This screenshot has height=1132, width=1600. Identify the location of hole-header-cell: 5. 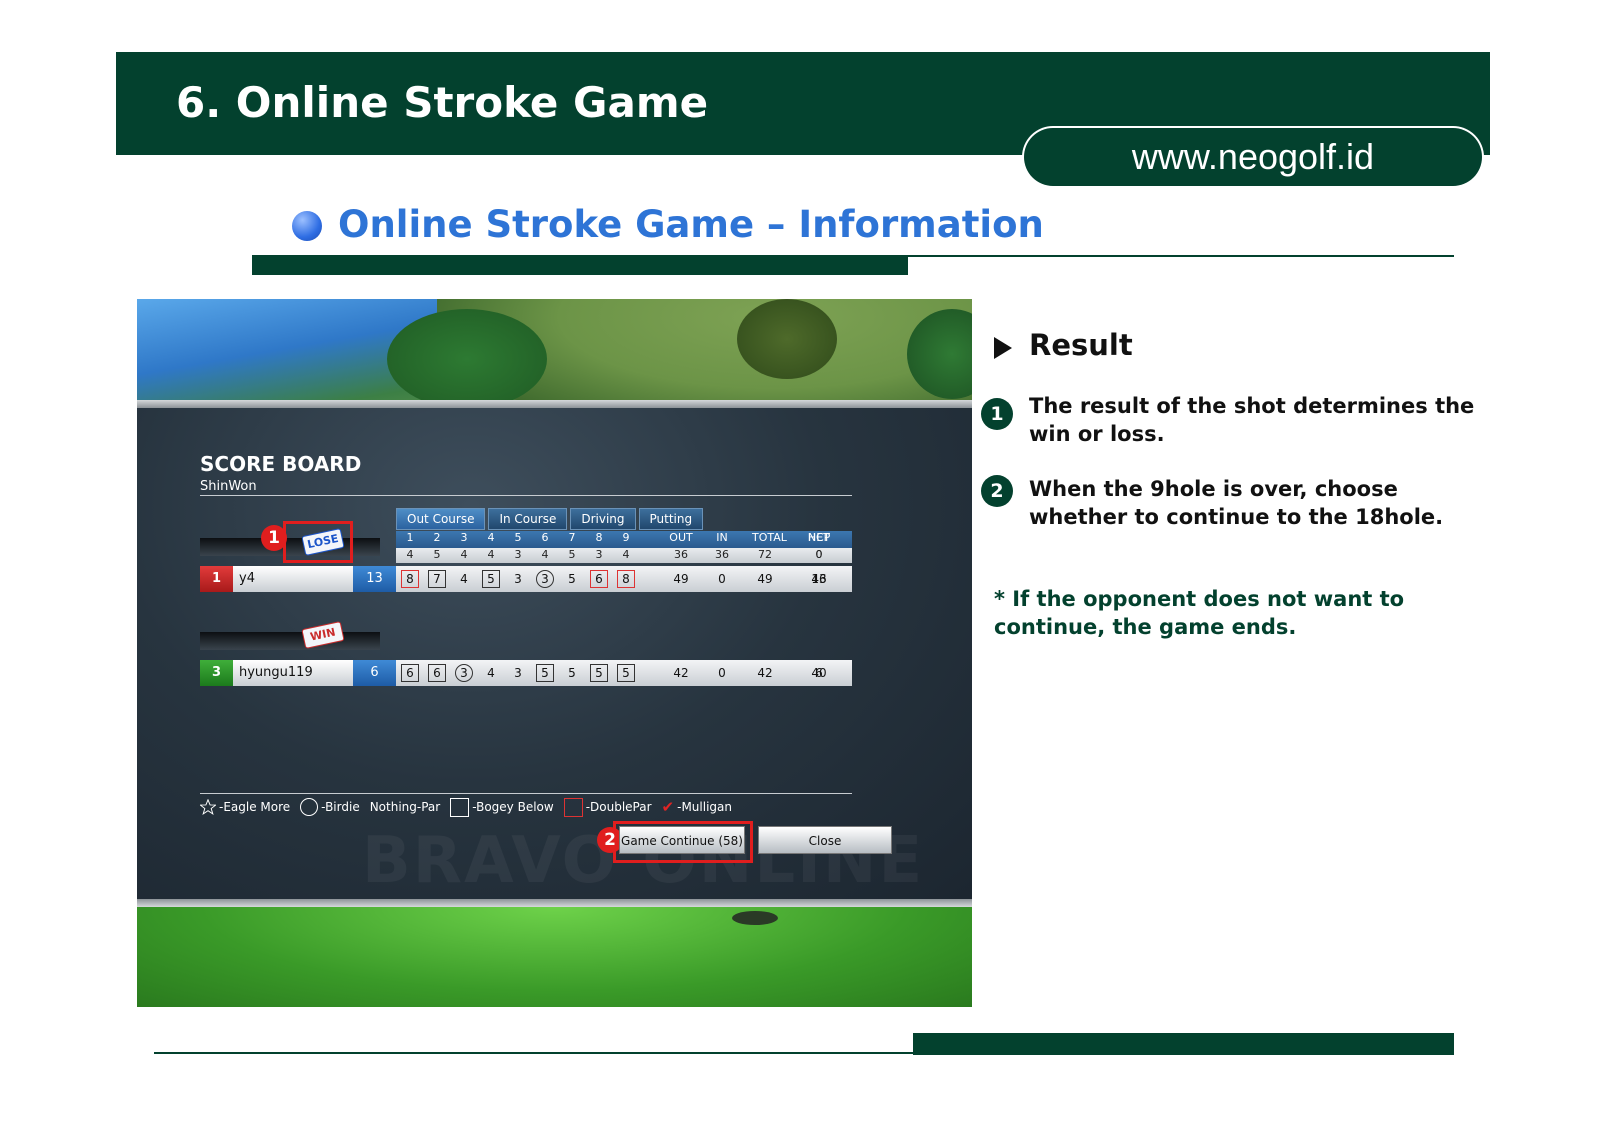
(518, 537).